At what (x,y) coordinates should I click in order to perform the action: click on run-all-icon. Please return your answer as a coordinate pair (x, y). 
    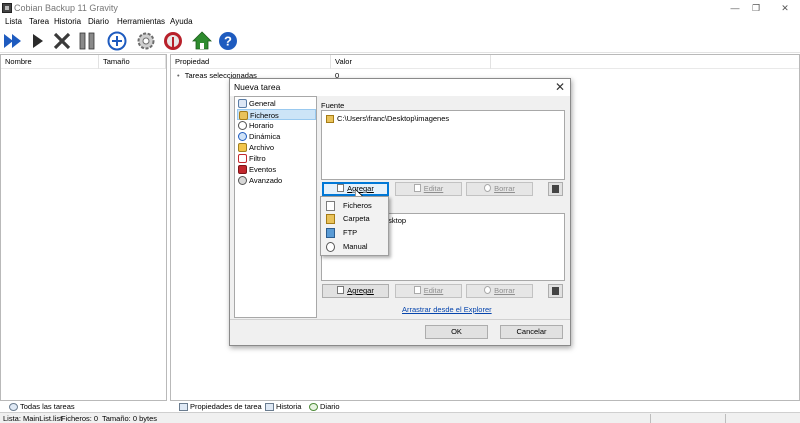
    Looking at the image, I should click on (13, 41).